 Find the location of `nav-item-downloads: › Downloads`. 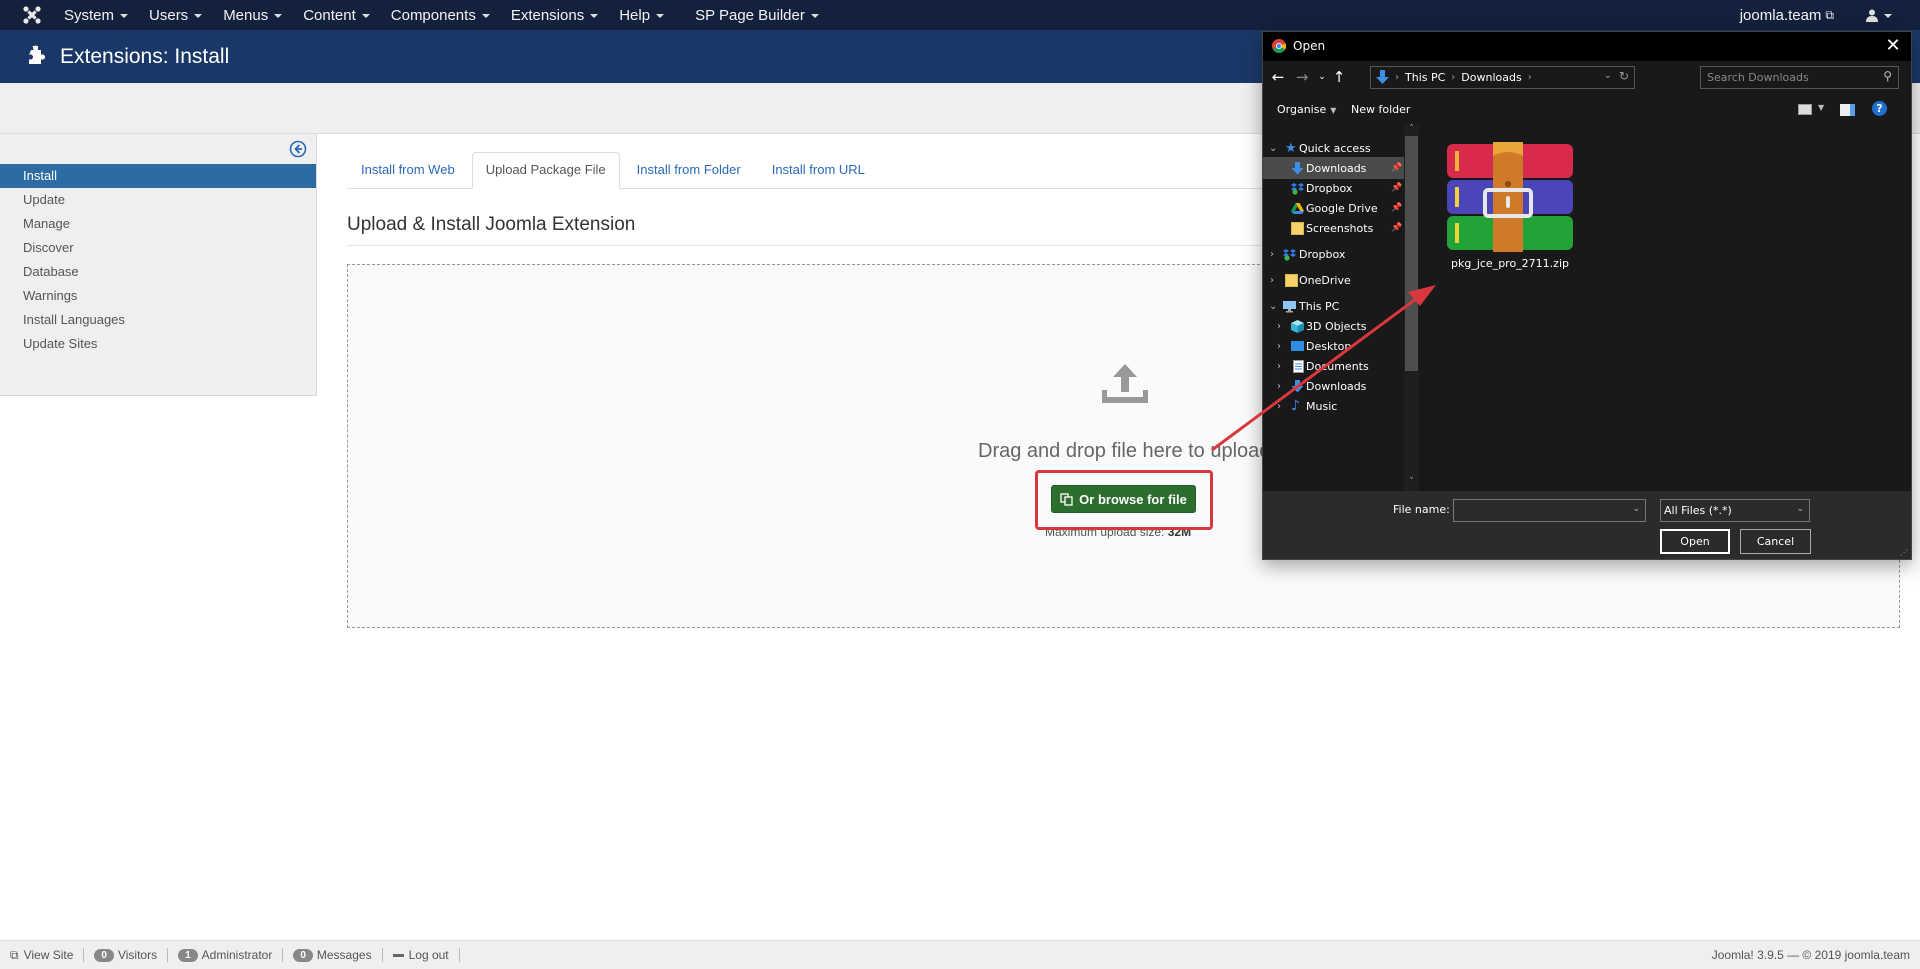

nav-item-downloads: › Downloads is located at coordinates (1334, 386).